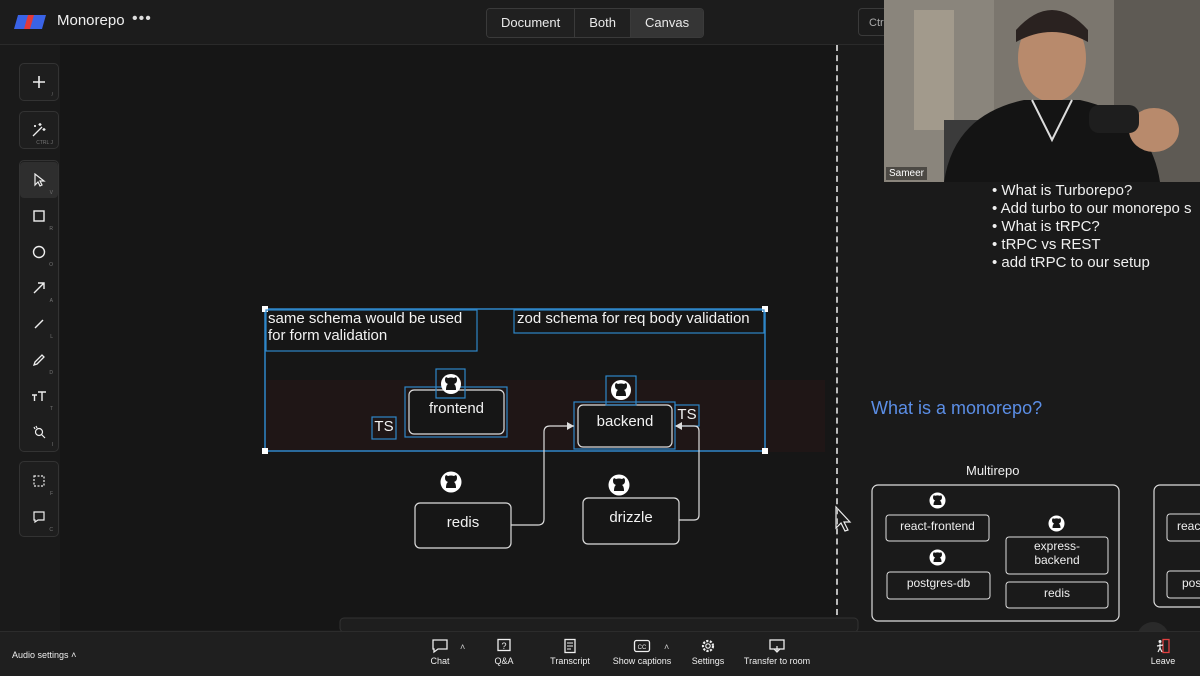  I want to click on shortcut-key: /, so click(52, 95).